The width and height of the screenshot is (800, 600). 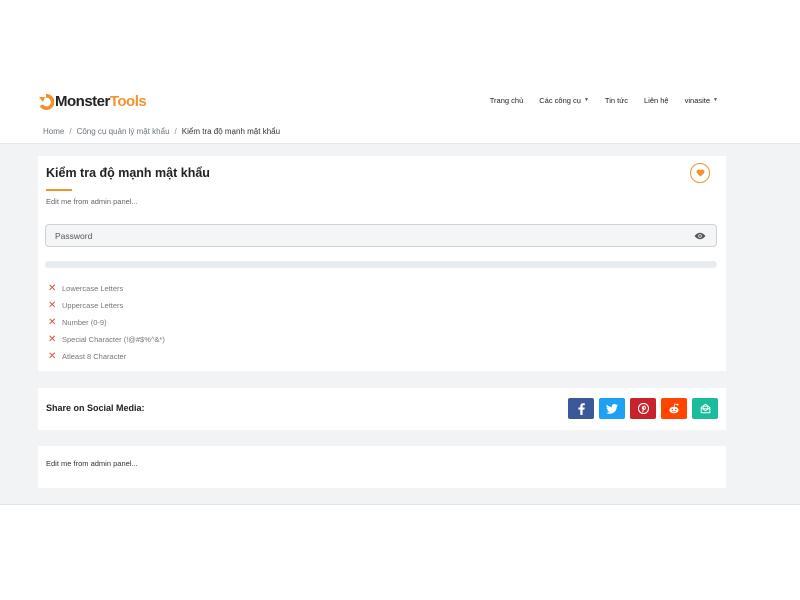 What do you see at coordinates (382, 409) in the screenshot?
I see `share-card: Share on Social Media:` at bounding box center [382, 409].